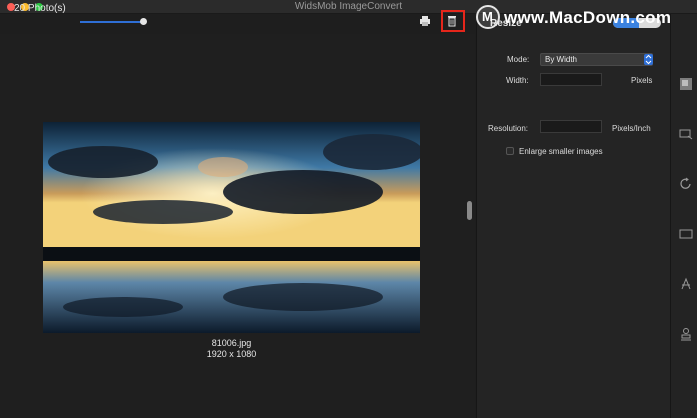  Describe the element at coordinates (686, 334) in the screenshot. I see `stamp-icon` at that location.